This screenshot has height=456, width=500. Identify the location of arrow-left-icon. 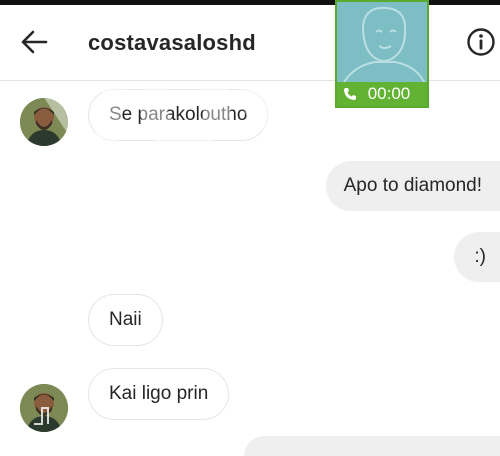
(34, 42).